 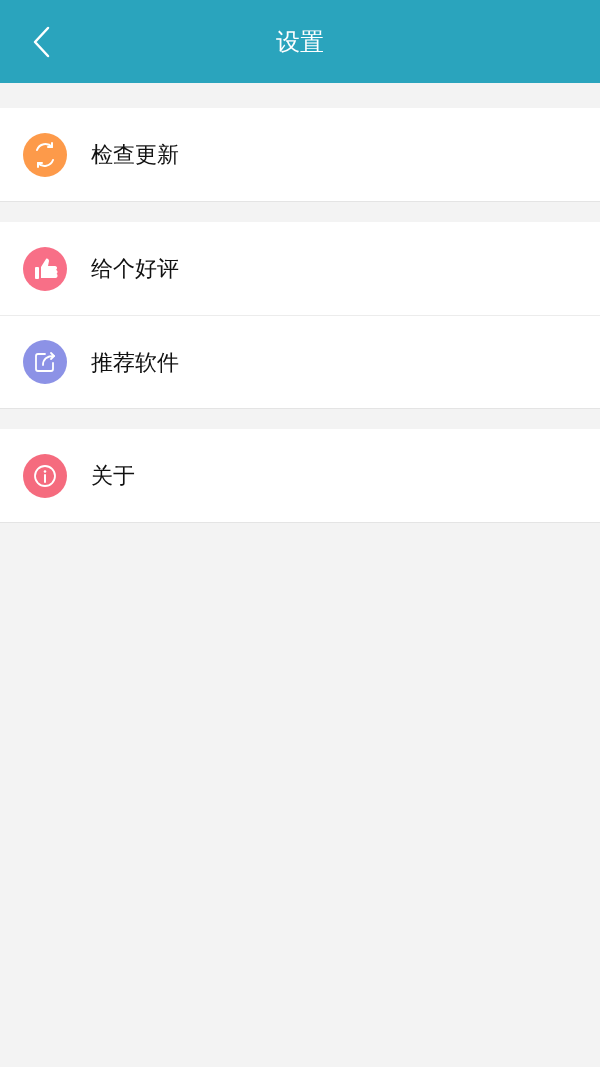 I want to click on settings-row: 检查更新, so click(x=300, y=154).